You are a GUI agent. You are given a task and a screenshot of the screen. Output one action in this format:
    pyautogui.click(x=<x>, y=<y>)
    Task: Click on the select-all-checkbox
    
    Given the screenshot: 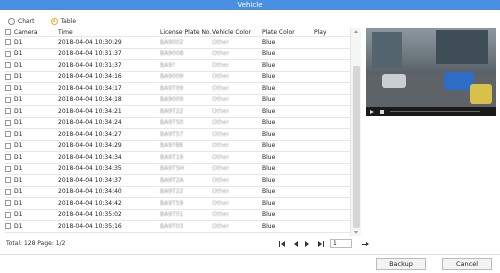 What is the action you would take?
    pyautogui.click(x=8, y=32)
    